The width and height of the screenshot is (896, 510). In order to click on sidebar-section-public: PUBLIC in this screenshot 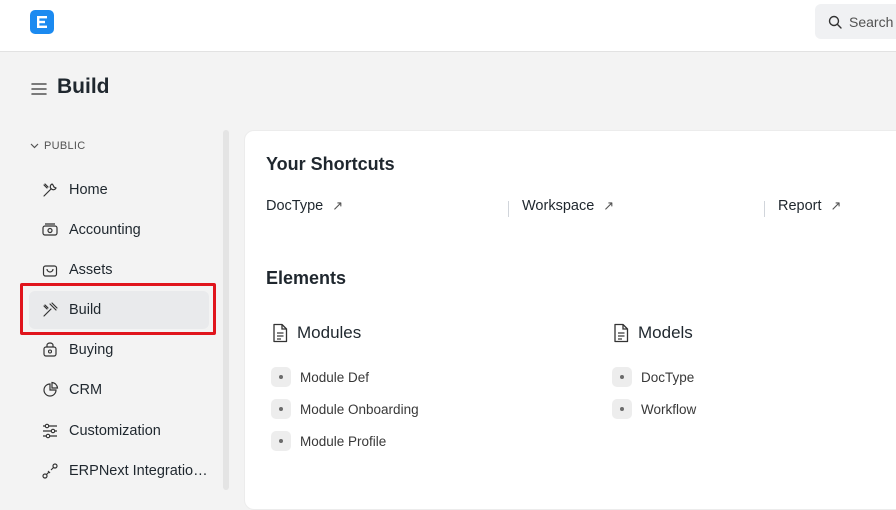, I will do `click(58, 146)`.